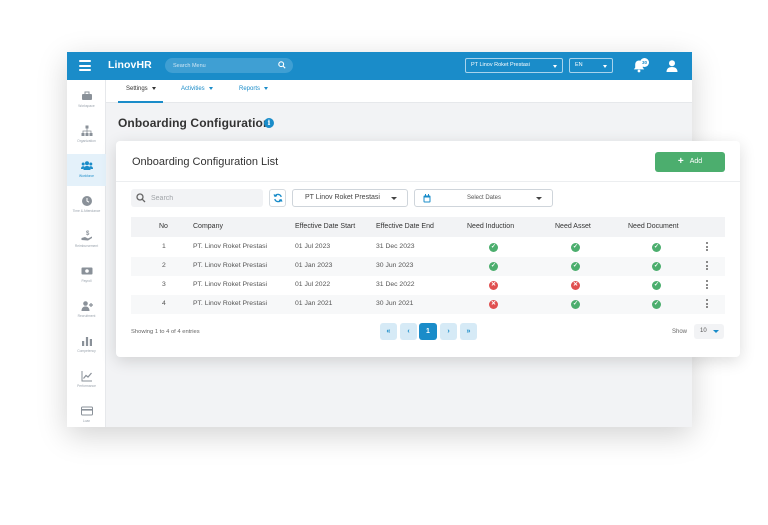 The width and height of the screenshot is (768, 525). What do you see at coordinates (254, 89) in the screenshot?
I see `tab-reports: Reports` at bounding box center [254, 89].